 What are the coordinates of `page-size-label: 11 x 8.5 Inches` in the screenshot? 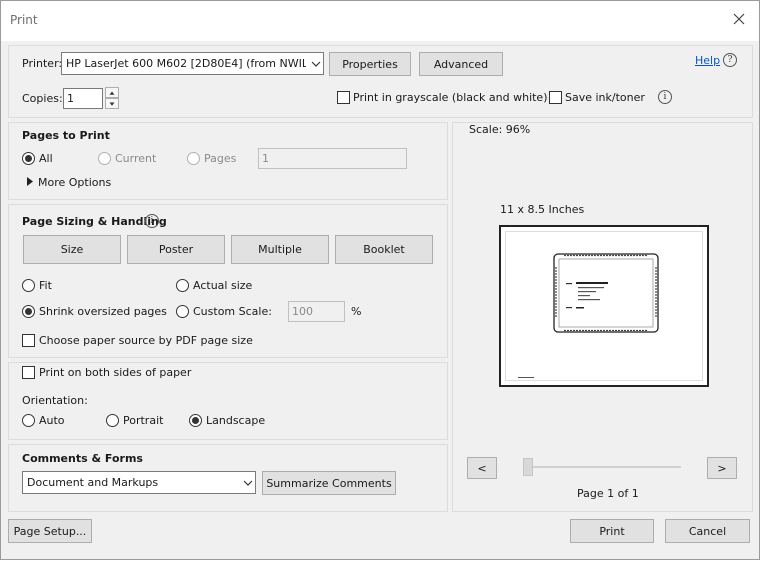 It's located at (542, 209).